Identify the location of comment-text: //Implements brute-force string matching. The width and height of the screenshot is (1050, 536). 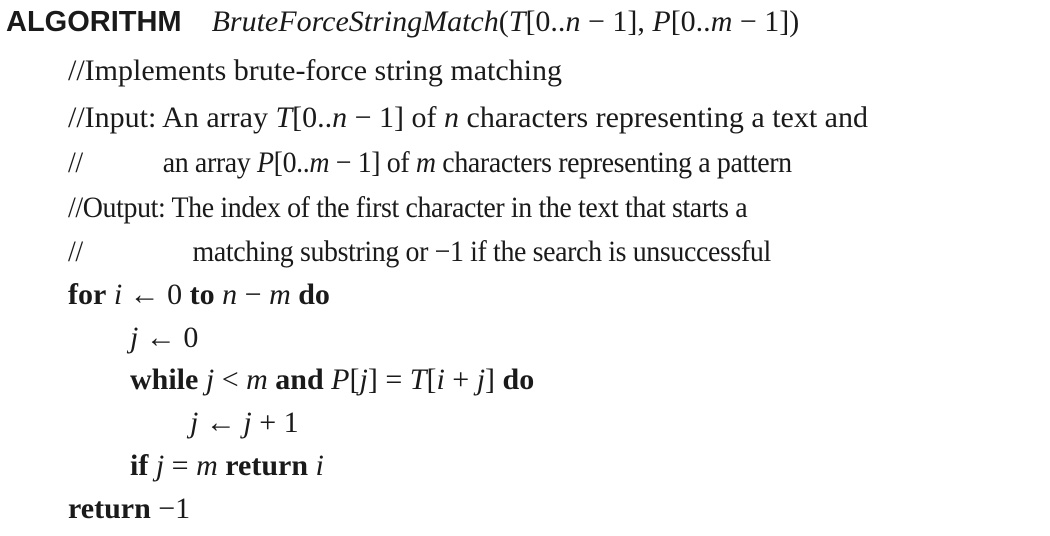
(315, 70).